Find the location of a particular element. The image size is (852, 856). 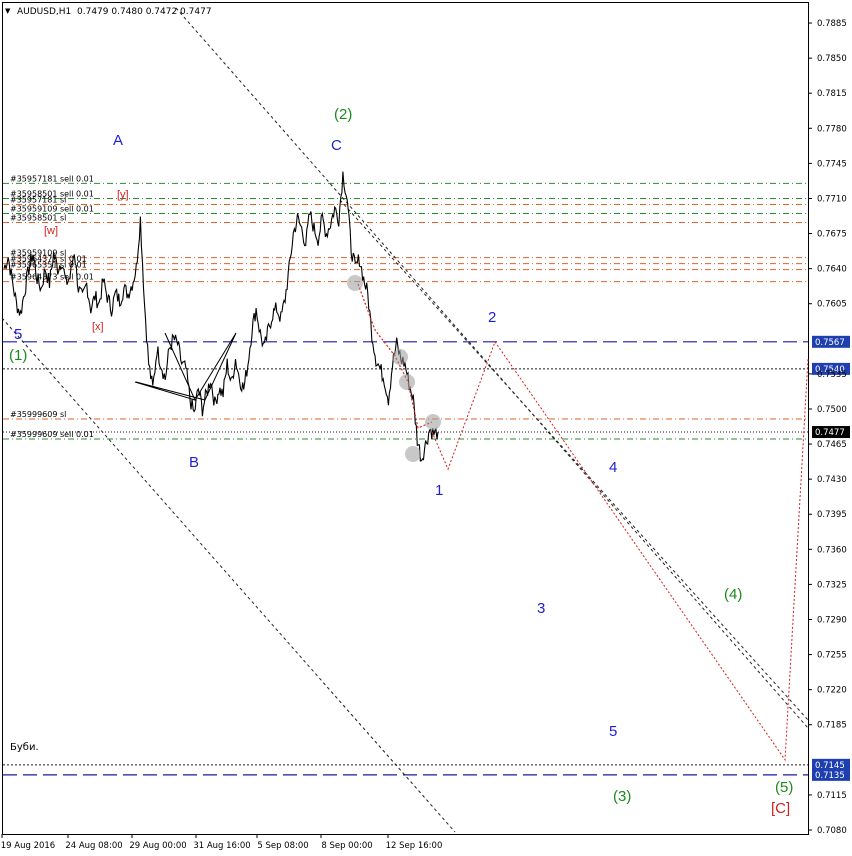

y-tick-label: 0.7850 is located at coordinates (832, 59).